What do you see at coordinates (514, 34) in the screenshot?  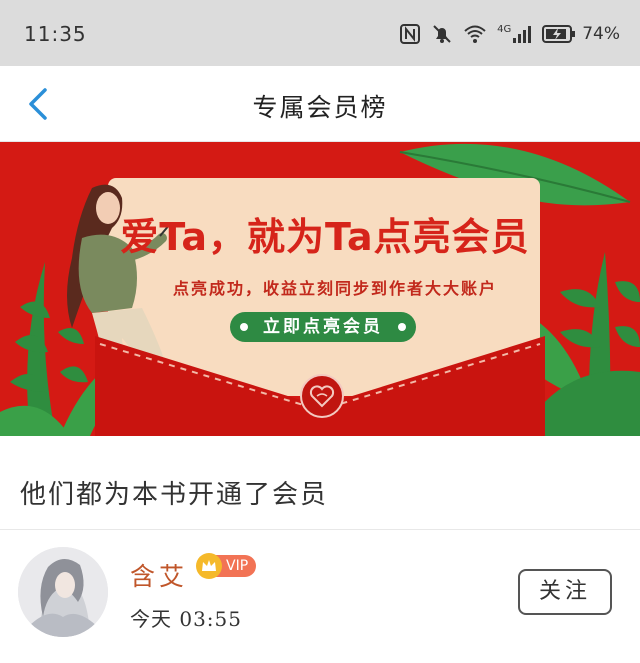 I see `cellular-signal-icon: 4G` at bounding box center [514, 34].